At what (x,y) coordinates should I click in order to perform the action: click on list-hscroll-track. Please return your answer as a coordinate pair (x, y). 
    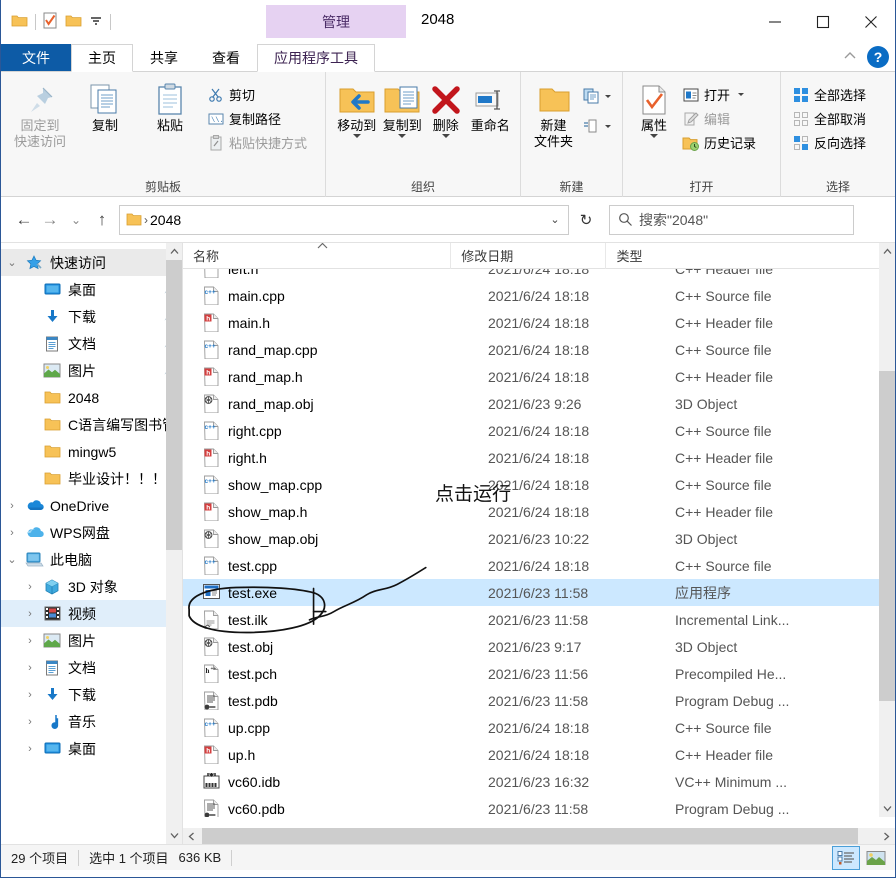
    Looking at the image, I should click on (539, 836).